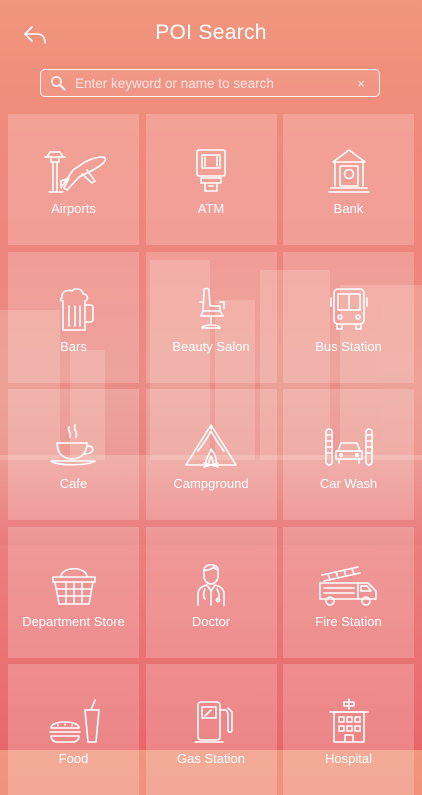  I want to click on header-bar: POI Search, so click(211, 32).